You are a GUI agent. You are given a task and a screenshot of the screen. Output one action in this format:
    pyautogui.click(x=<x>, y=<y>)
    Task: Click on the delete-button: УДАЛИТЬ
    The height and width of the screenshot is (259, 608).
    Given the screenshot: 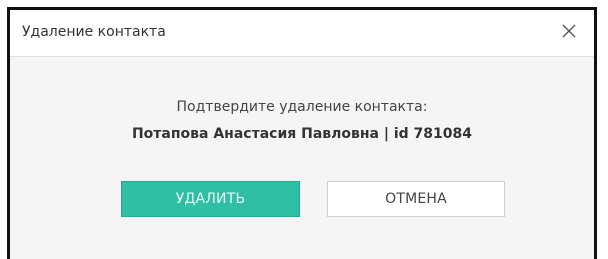 What is the action you would take?
    pyautogui.click(x=210, y=199)
    